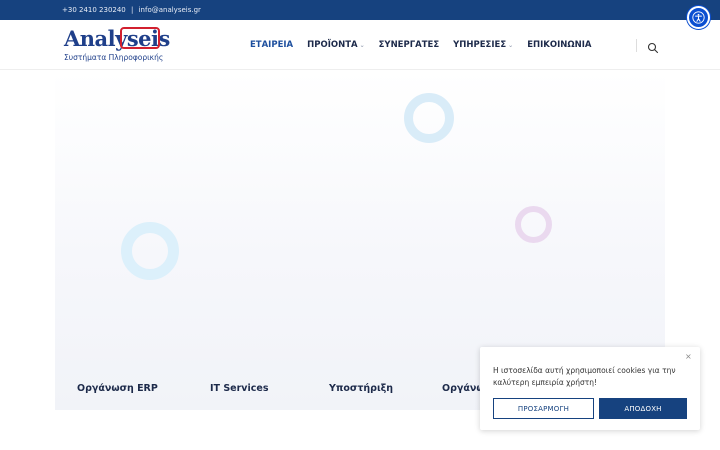 This screenshot has height=450, width=720. I want to click on logo-frame, so click(140, 38).